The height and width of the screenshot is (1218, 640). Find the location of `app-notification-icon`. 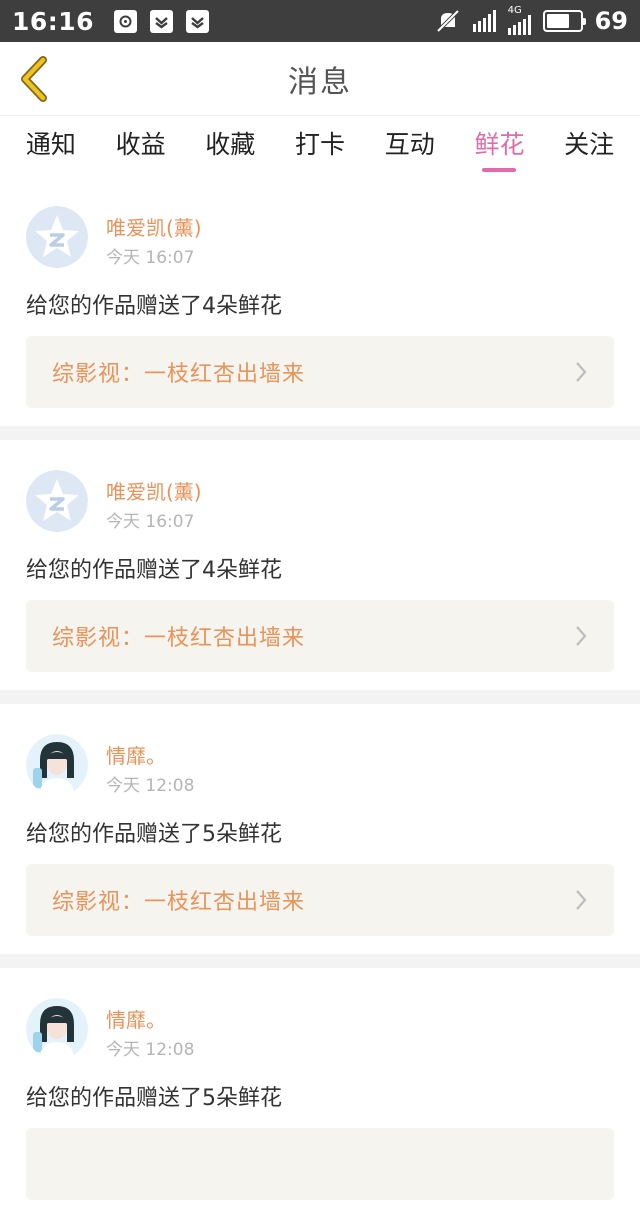

app-notification-icon is located at coordinates (126, 21).